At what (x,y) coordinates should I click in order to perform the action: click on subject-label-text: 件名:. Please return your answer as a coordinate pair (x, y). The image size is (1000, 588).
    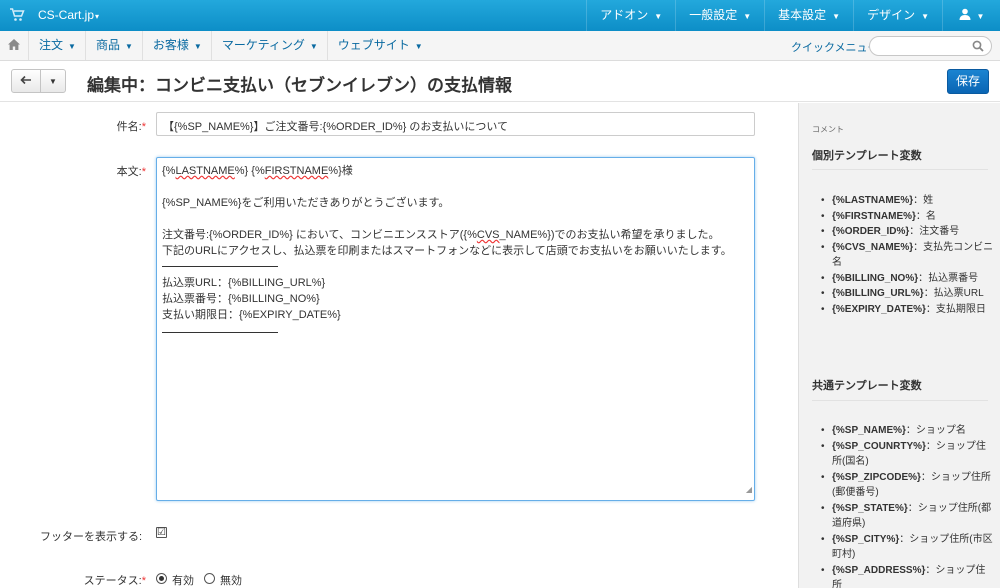
    Looking at the image, I should click on (129, 127).